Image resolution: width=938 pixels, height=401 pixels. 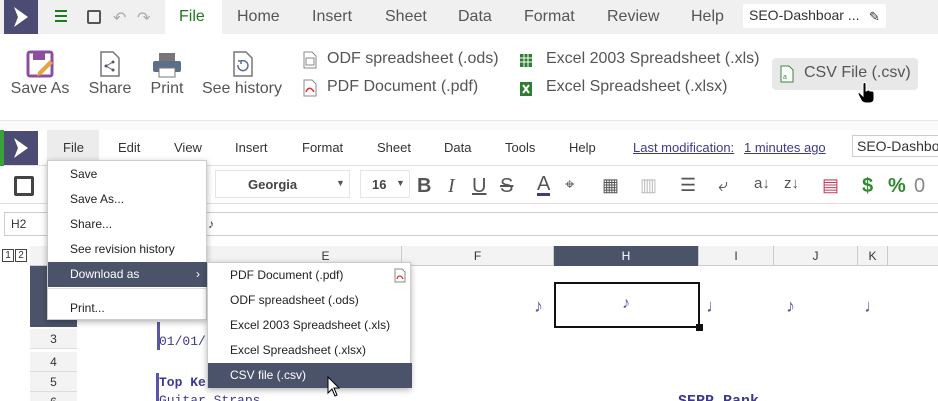 I want to click on outline-level-2-button: 2, so click(x=21, y=255).